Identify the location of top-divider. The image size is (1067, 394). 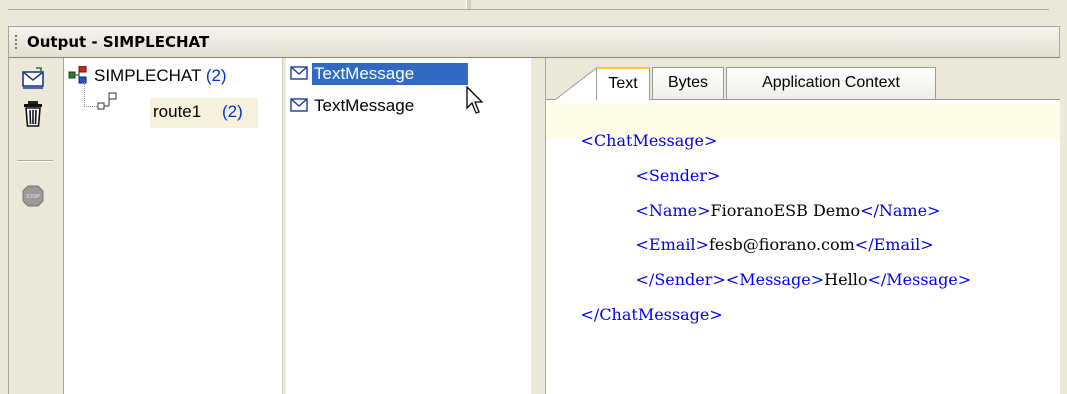
(528, 9).